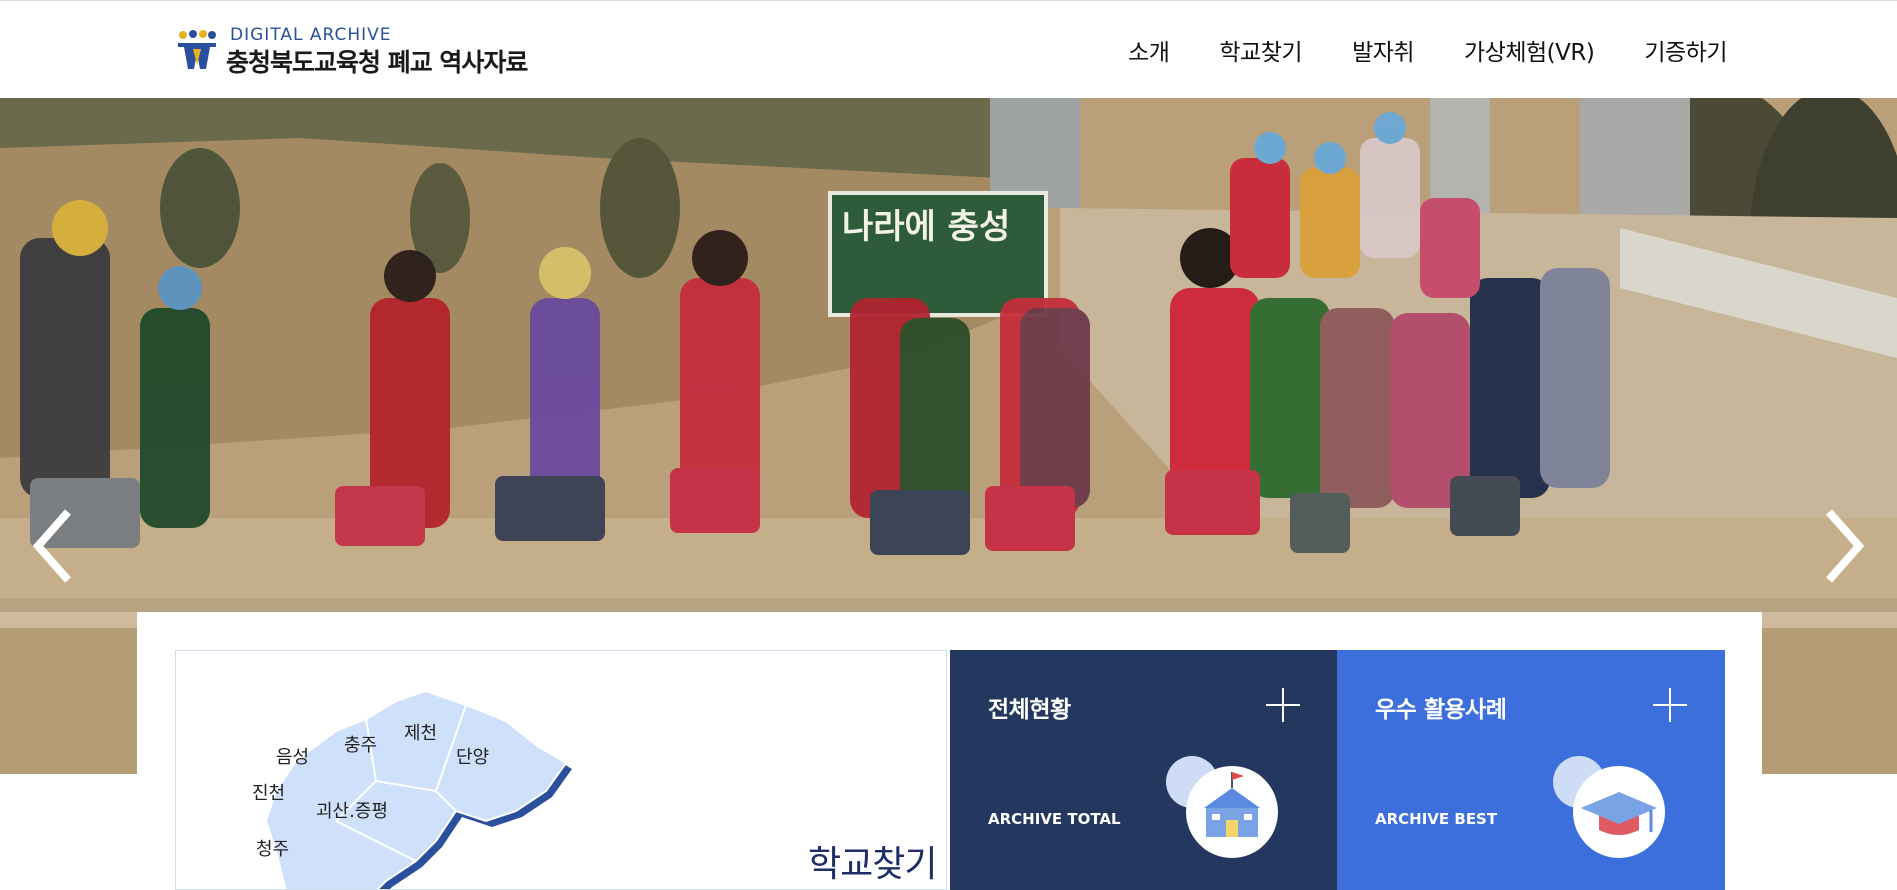  What do you see at coordinates (1054, 819) in the screenshot?
I see `archive-total-subtitle: ARCHIVE TOTAL` at bounding box center [1054, 819].